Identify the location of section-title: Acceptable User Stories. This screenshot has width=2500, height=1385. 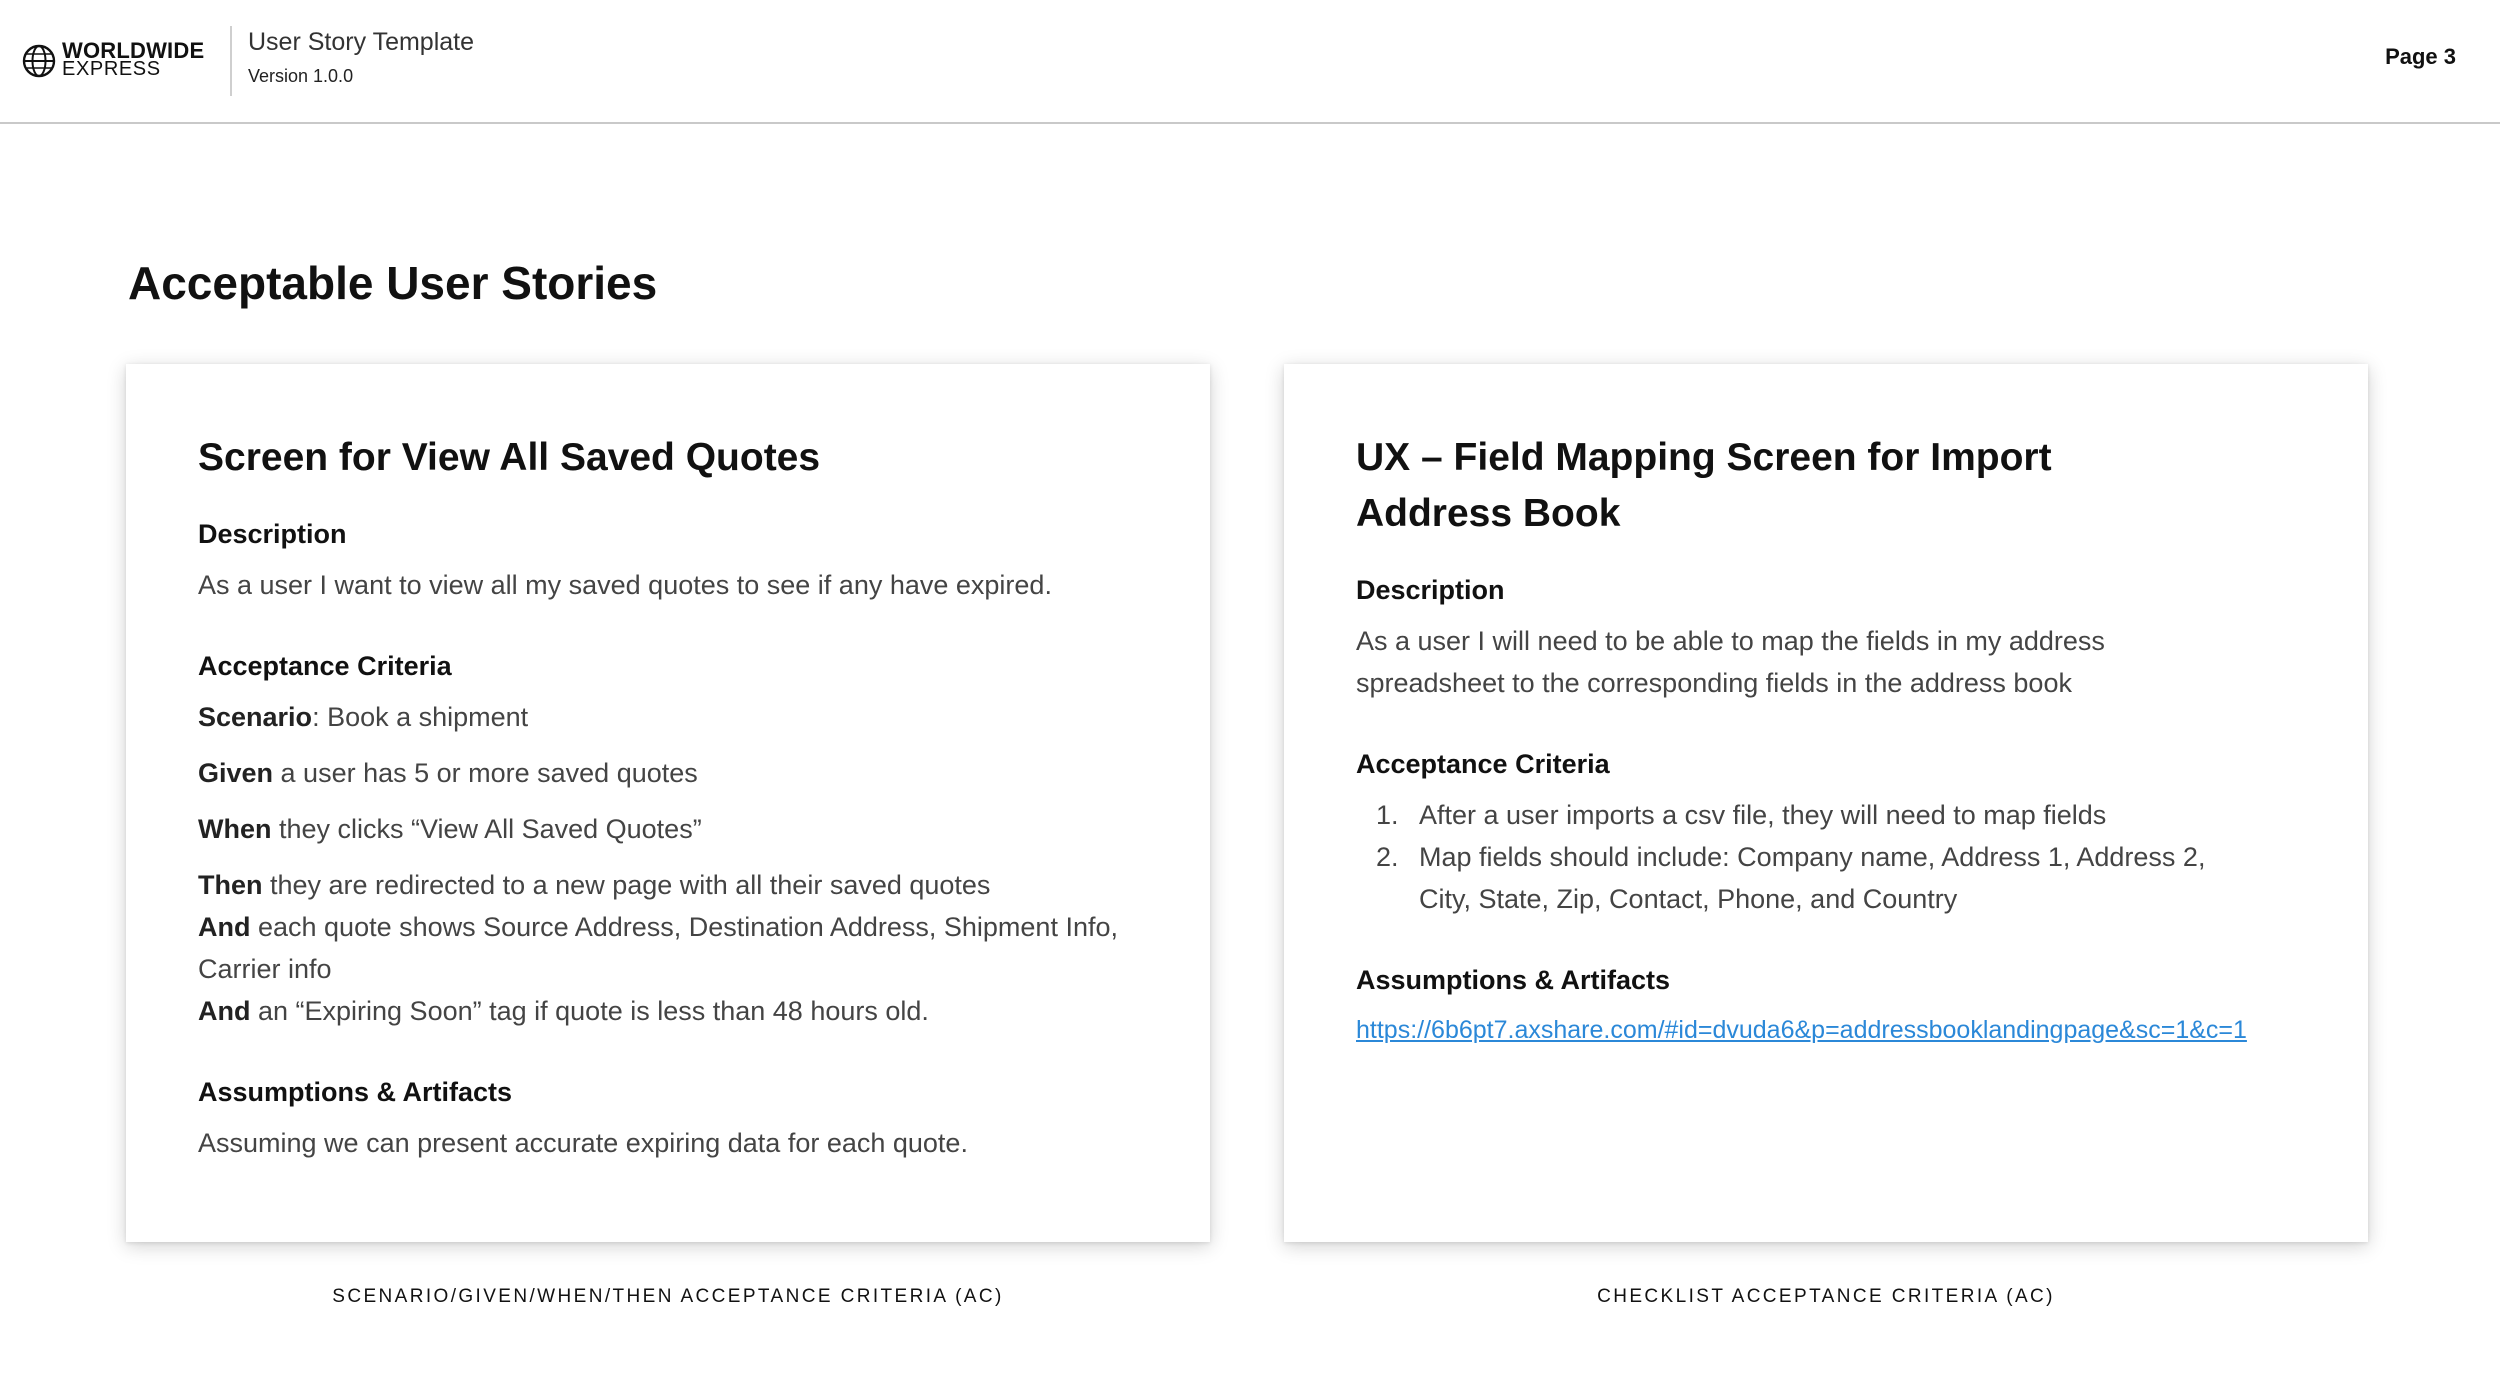
(393, 283).